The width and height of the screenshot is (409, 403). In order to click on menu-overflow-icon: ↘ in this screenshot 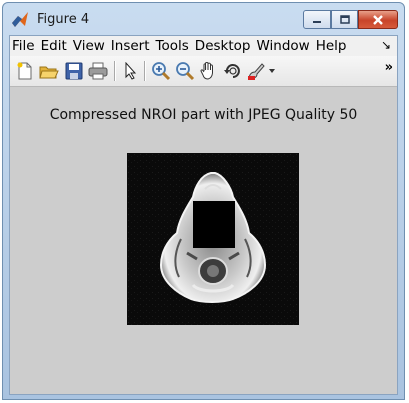, I will do `click(386, 45)`.